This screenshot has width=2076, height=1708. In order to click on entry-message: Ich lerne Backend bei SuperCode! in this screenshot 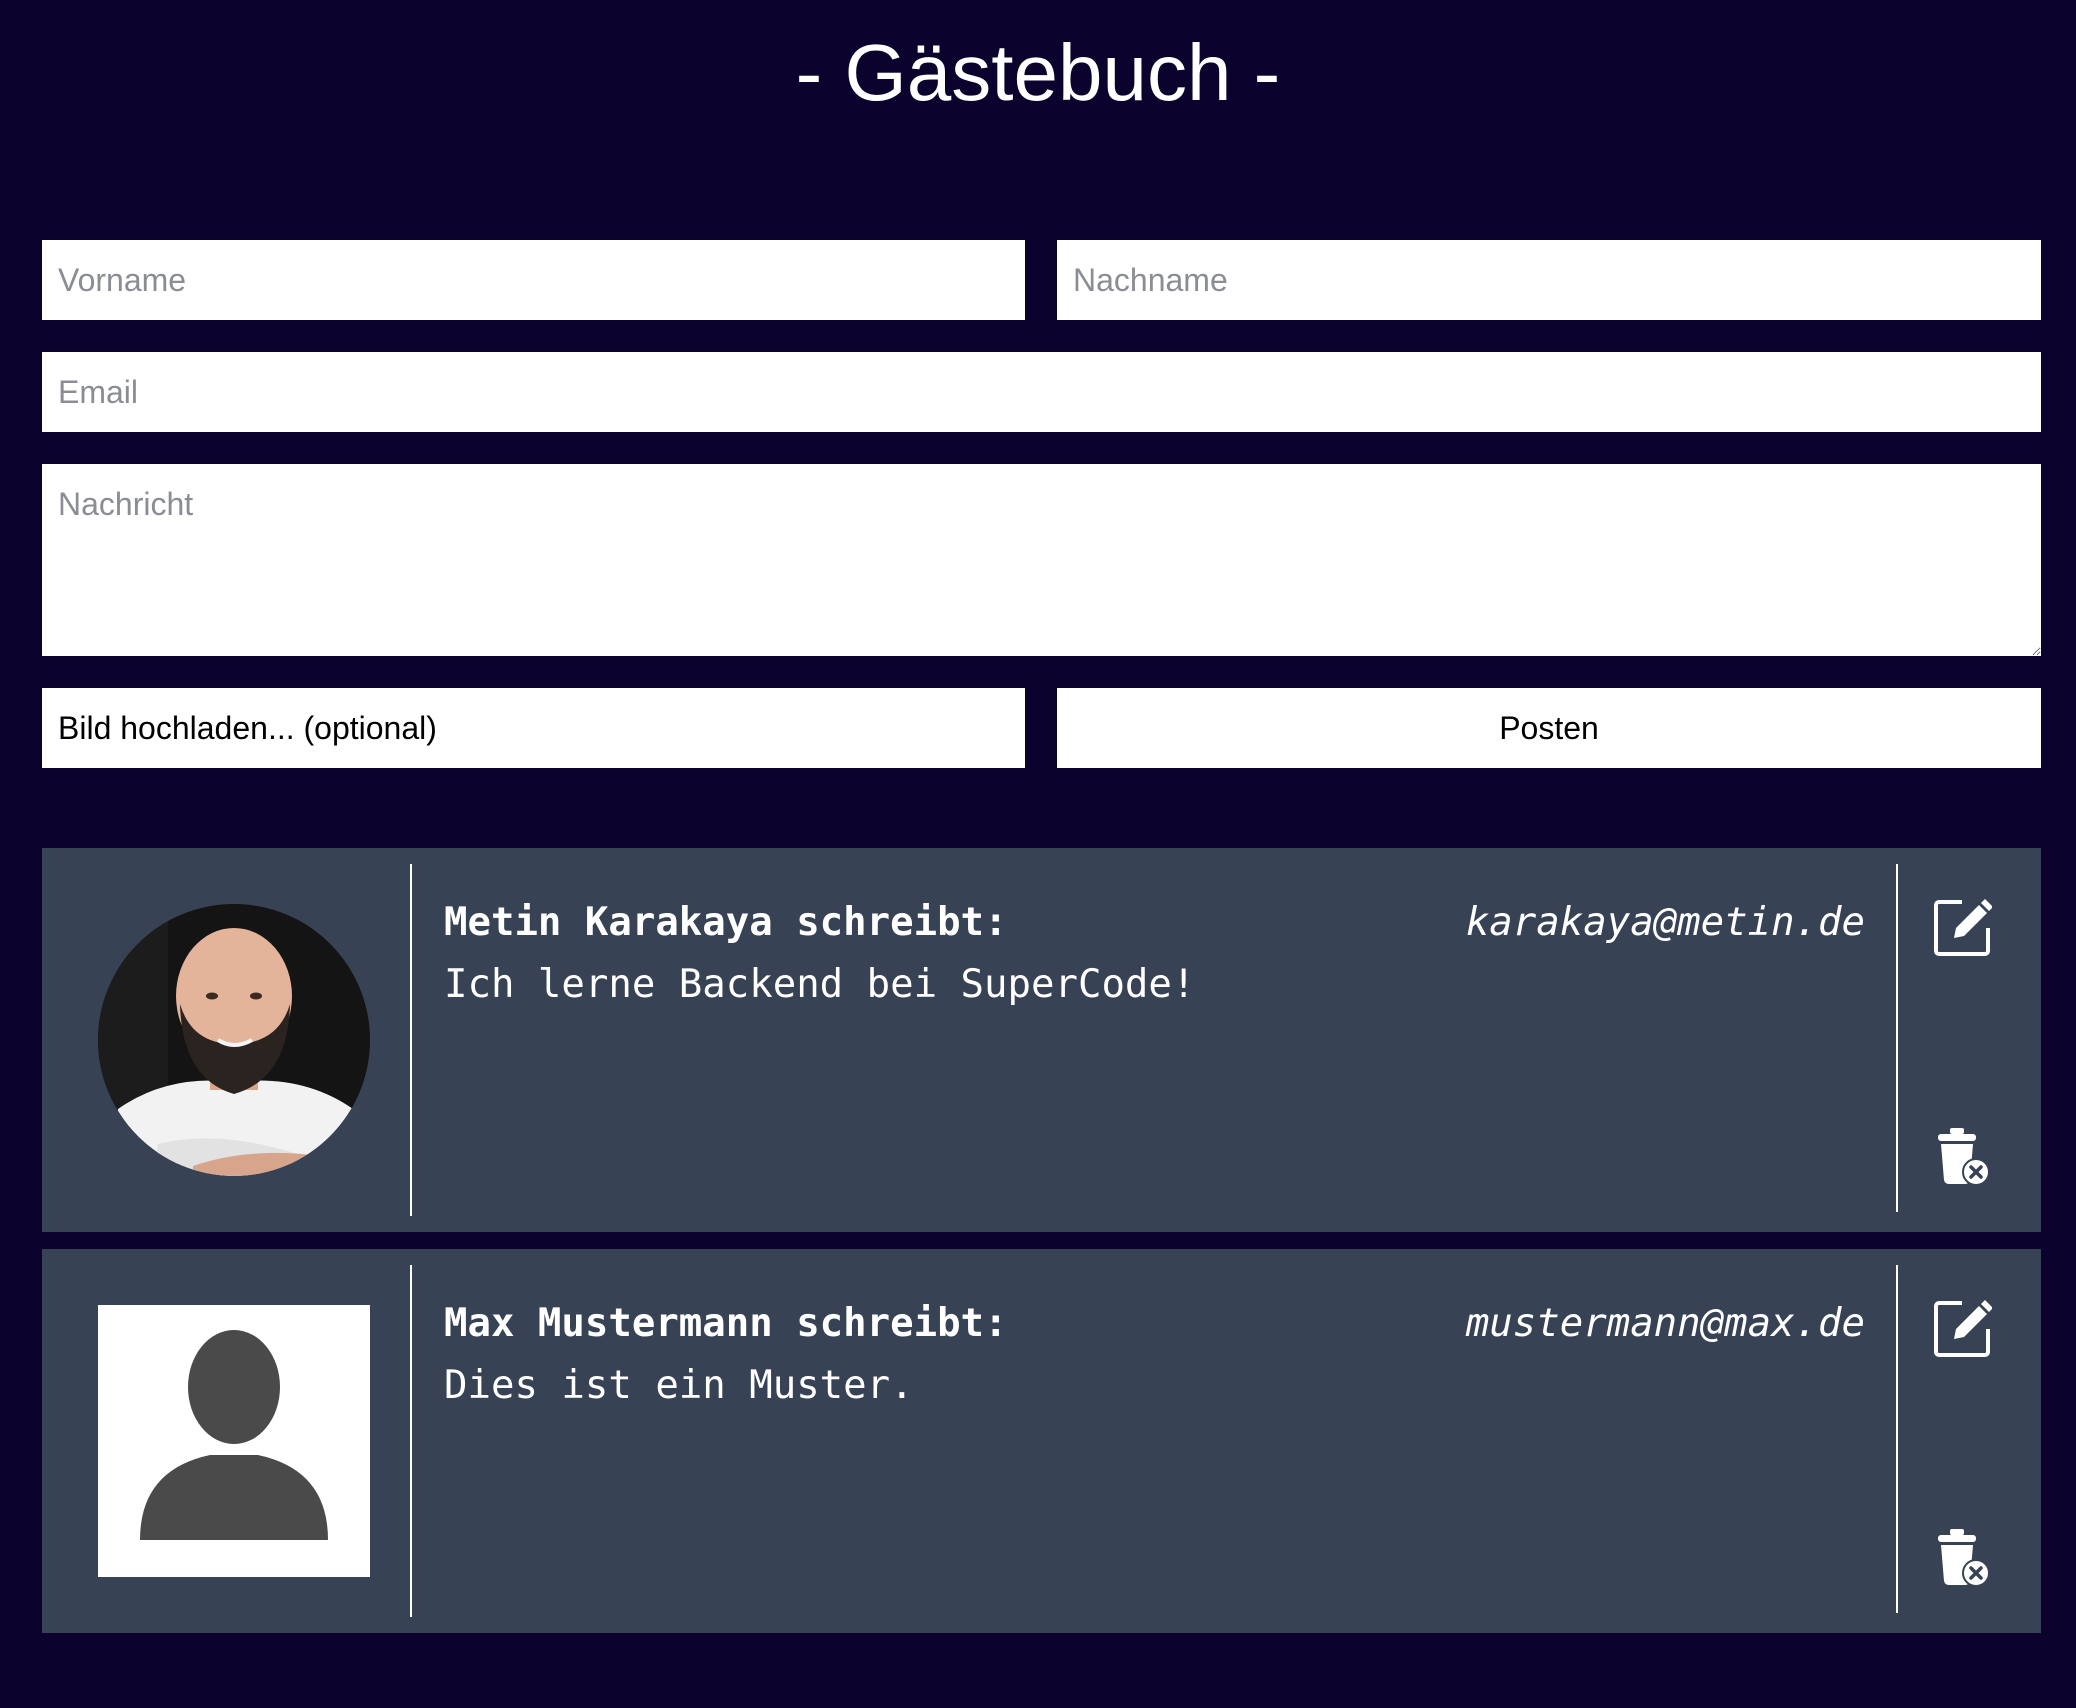, I will do `click(820, 984)`.